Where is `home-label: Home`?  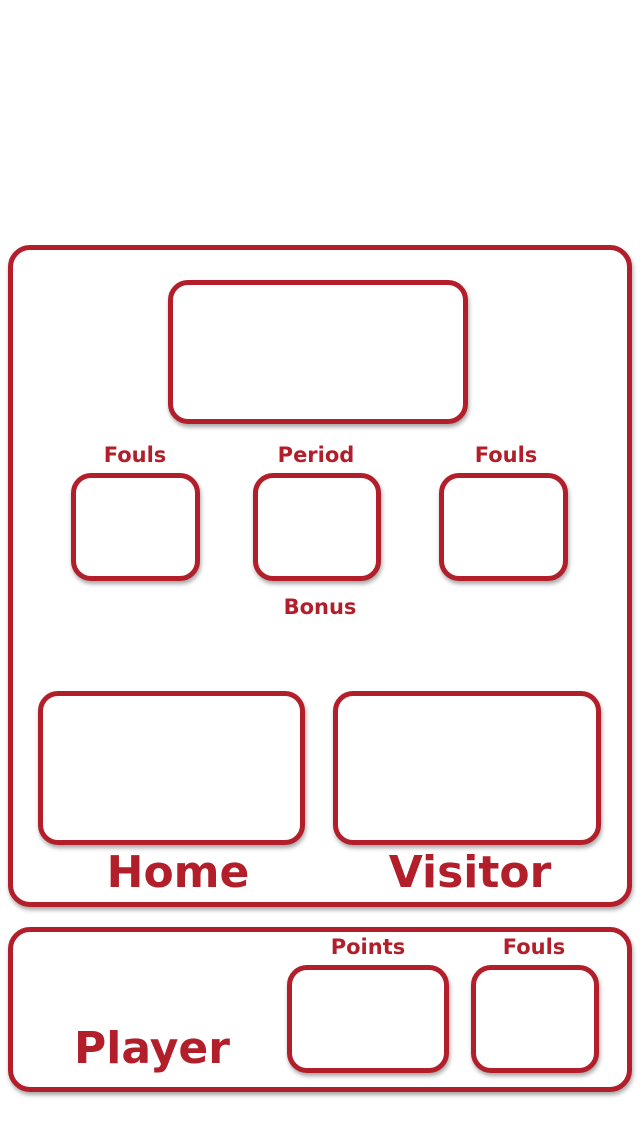
home-label: Home is located at coordinates (178, 872).